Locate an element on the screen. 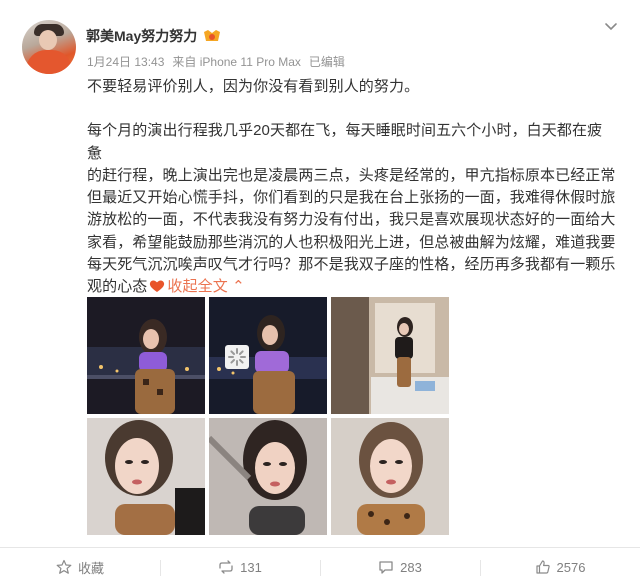  favorite-label: 收藏 is located at coordinates (90, 568).